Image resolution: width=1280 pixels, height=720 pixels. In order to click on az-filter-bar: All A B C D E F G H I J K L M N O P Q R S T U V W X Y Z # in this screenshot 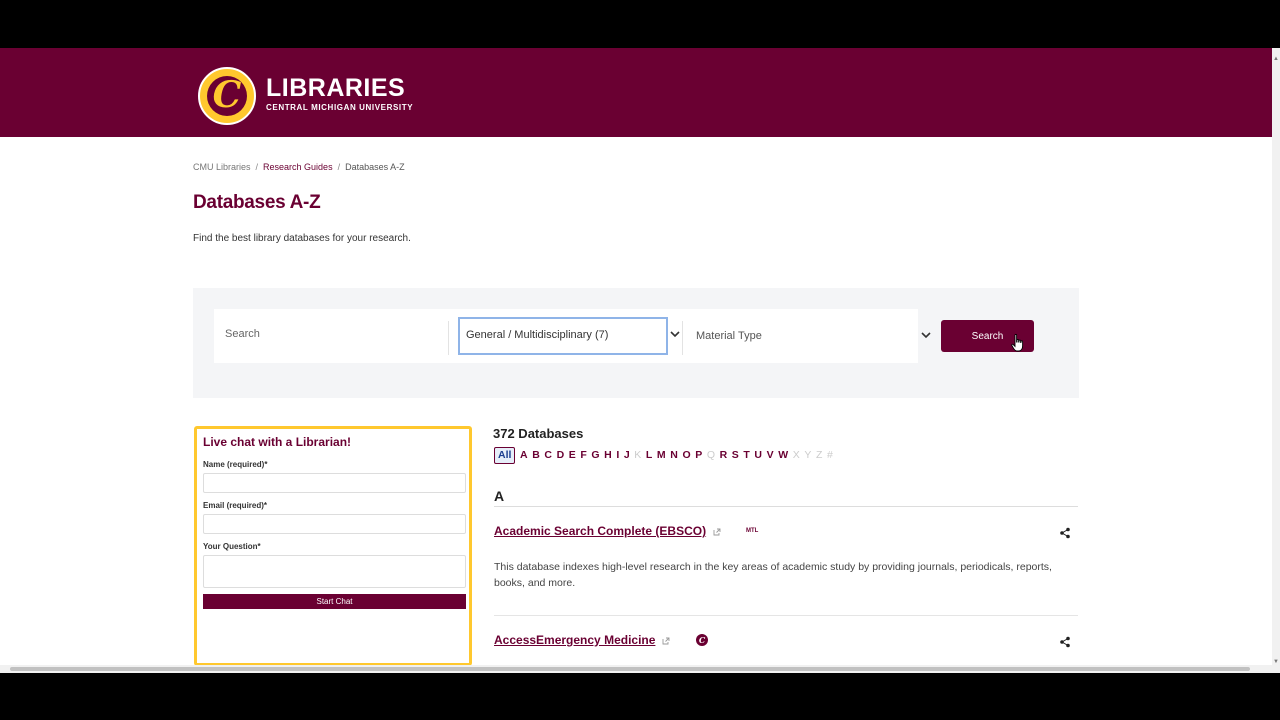, I will do `click(665, 455)`.